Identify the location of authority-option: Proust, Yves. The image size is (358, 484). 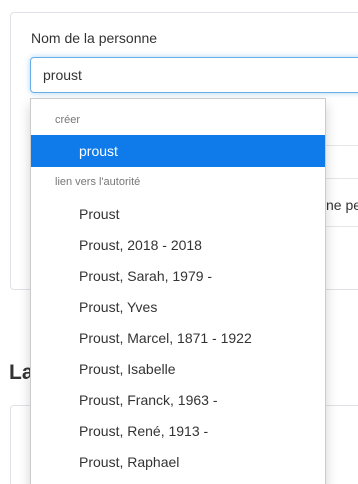
(178, 307).